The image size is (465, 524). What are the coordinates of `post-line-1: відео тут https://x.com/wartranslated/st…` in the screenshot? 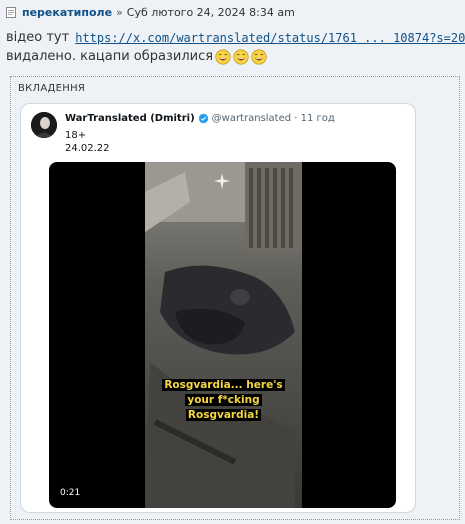 It's located at (235, 37).